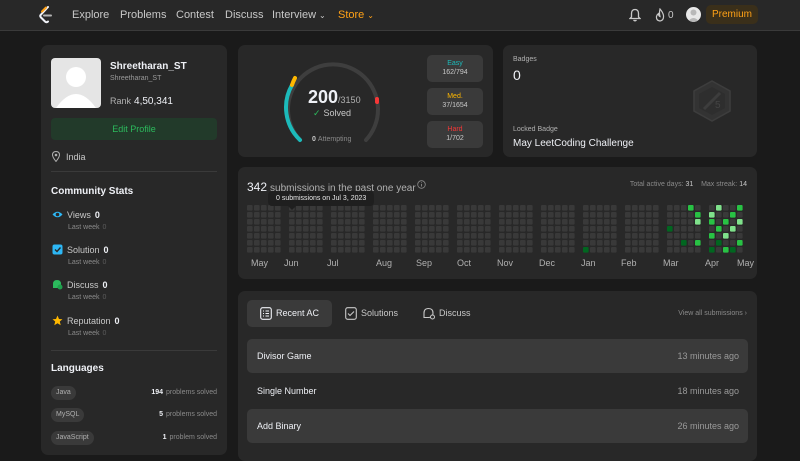 This screenshot has width=800, height=461. I want to click on leetcode-logo-icon, so click(46, 15).